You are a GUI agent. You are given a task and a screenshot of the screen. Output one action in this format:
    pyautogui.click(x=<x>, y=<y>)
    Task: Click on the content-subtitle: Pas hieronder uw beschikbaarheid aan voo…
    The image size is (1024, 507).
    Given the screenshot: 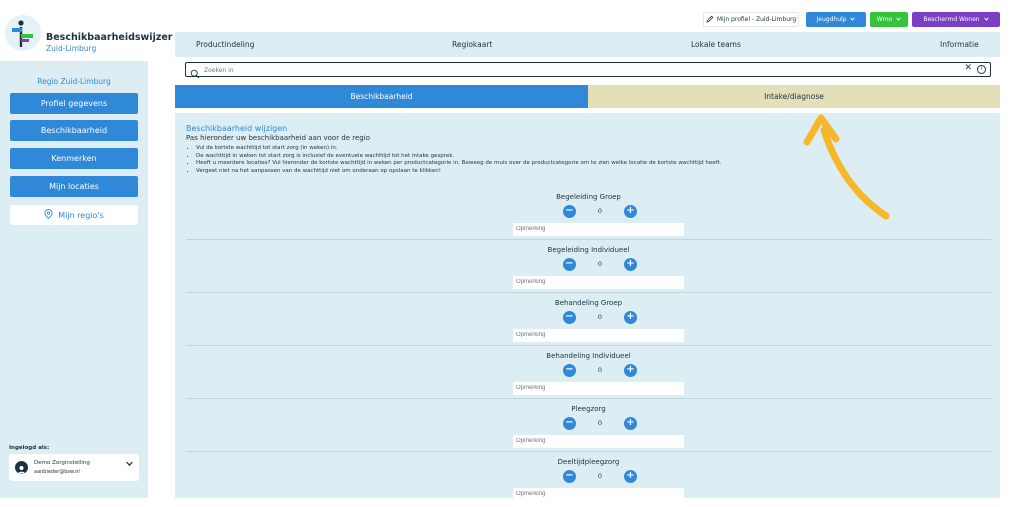 What is the action you would take?
    pyautogui.click(x=278, y=138)
    